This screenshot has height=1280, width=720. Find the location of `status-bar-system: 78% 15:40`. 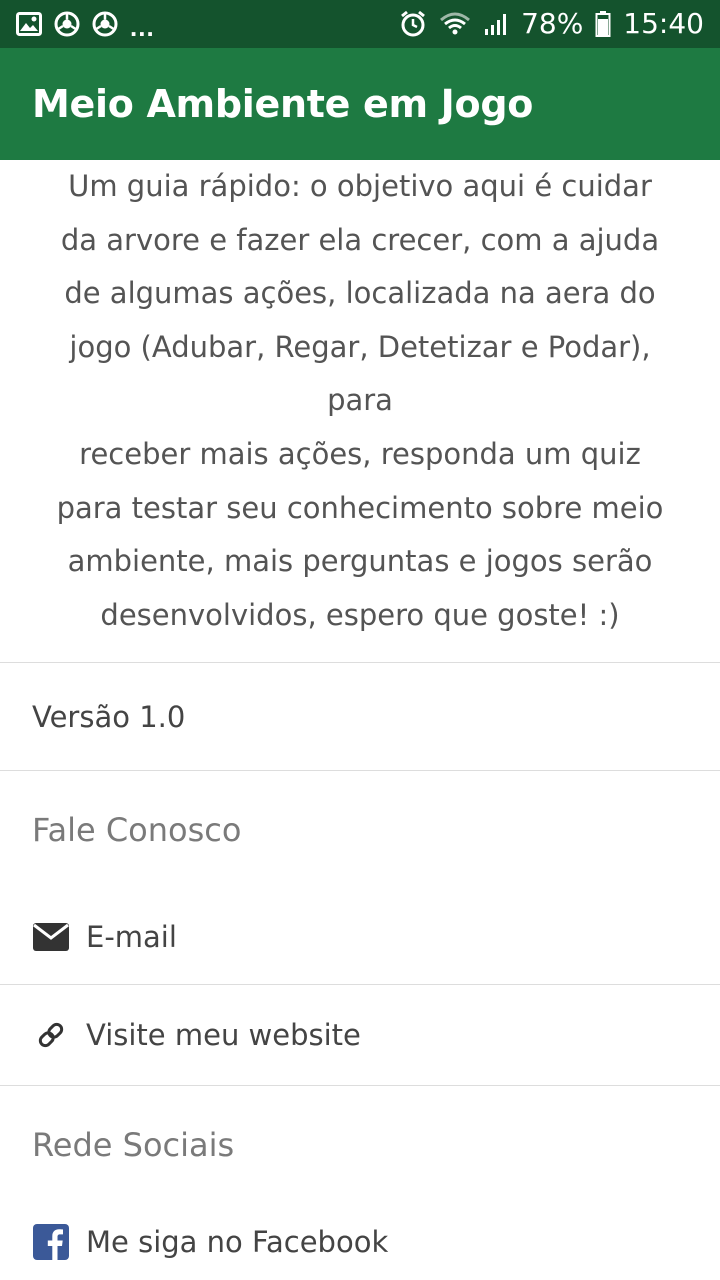

status-bar-system: 78% 15:40 is located at coordinates (551, 24).